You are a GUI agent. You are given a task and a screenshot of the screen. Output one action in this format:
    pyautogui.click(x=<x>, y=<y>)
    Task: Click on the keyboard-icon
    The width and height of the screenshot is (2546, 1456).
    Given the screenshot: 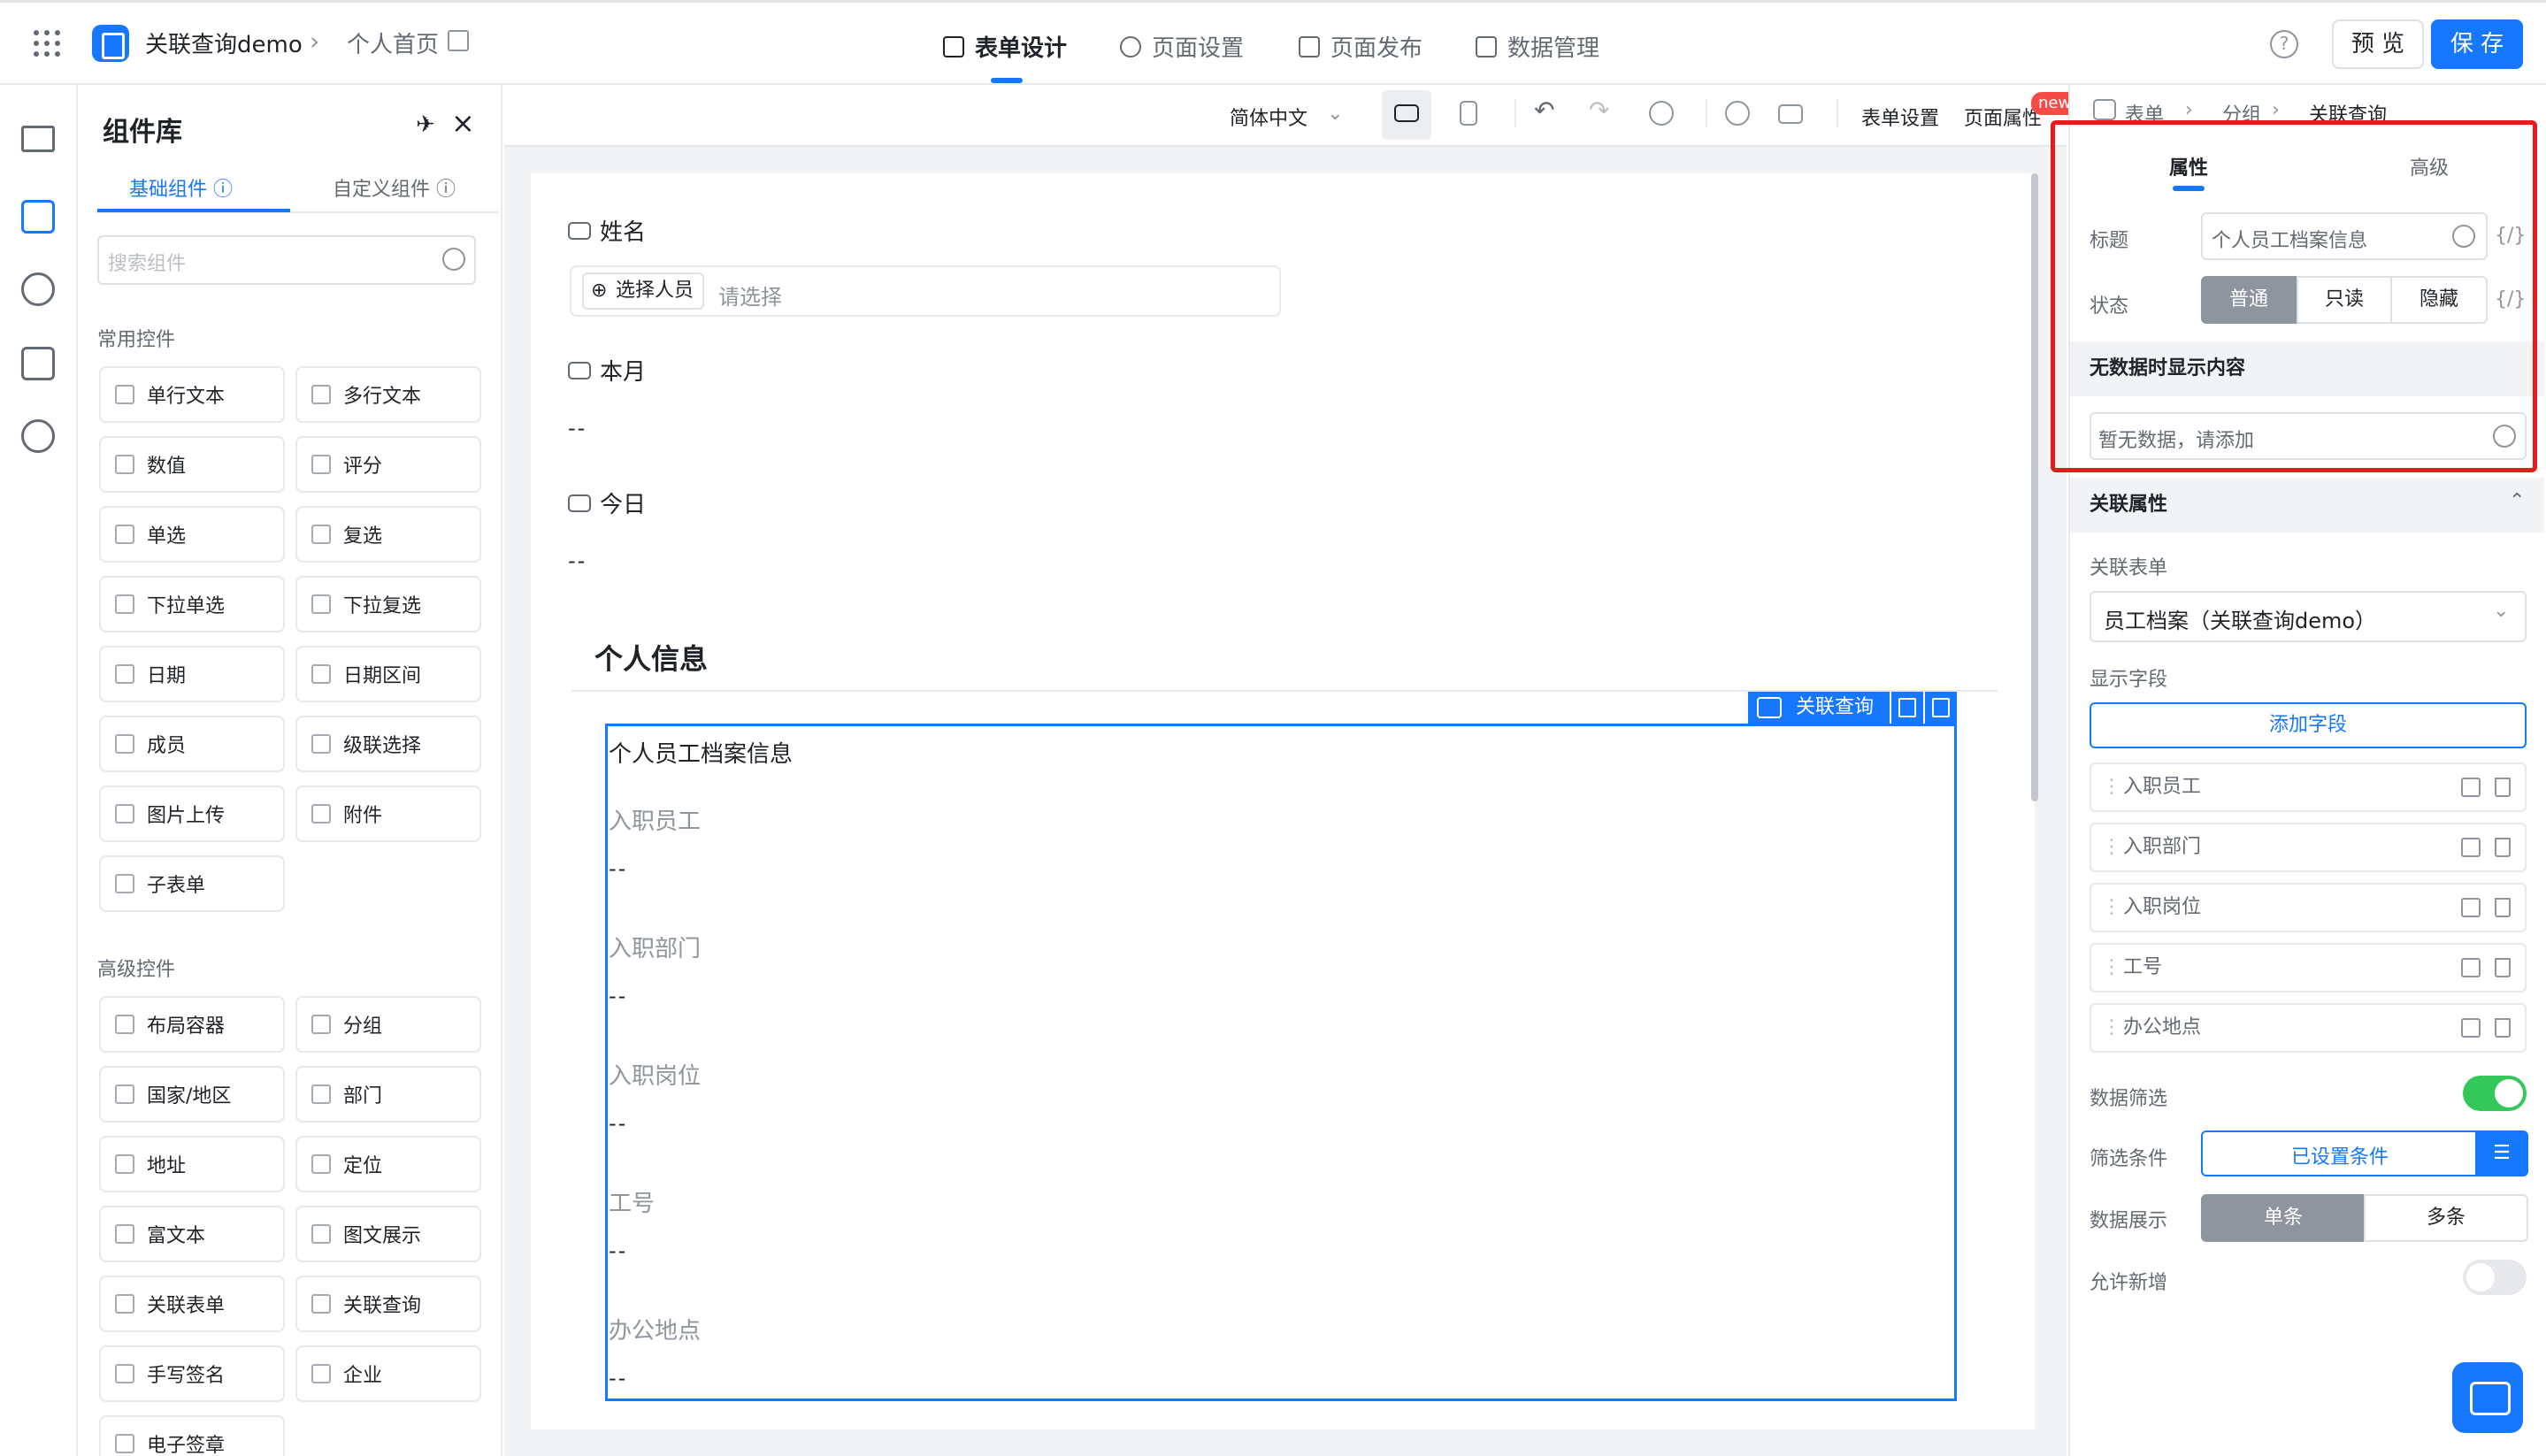 What is the action you would take?
    pyautogui.click(x=1790, y=114)
    